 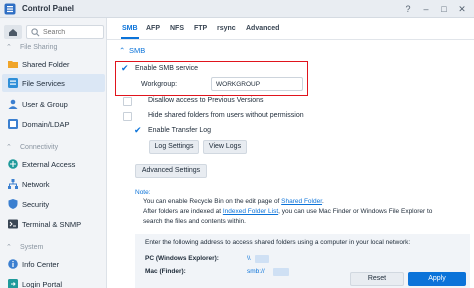 I want to click on external-access-icon, so click(x=13, y=164).